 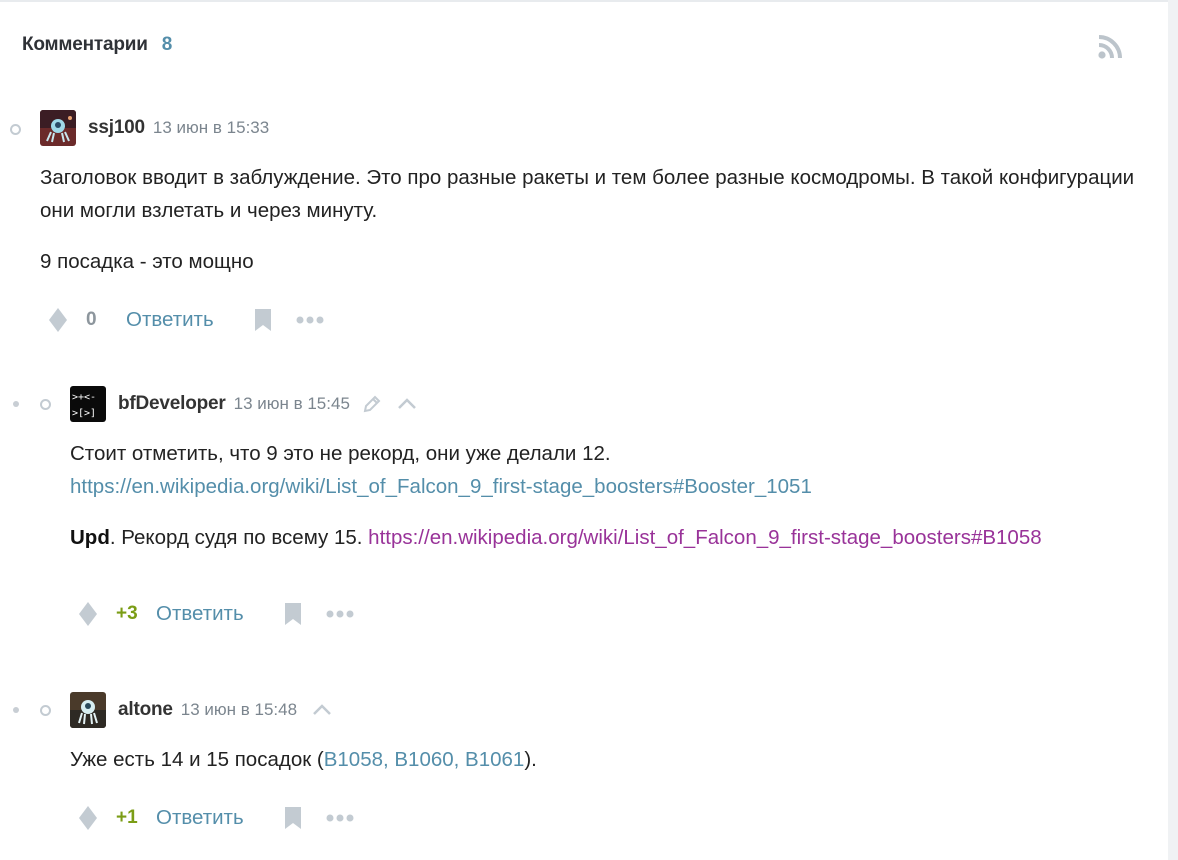 I want to click on comments-count: 8, so click(x=167, y=44).